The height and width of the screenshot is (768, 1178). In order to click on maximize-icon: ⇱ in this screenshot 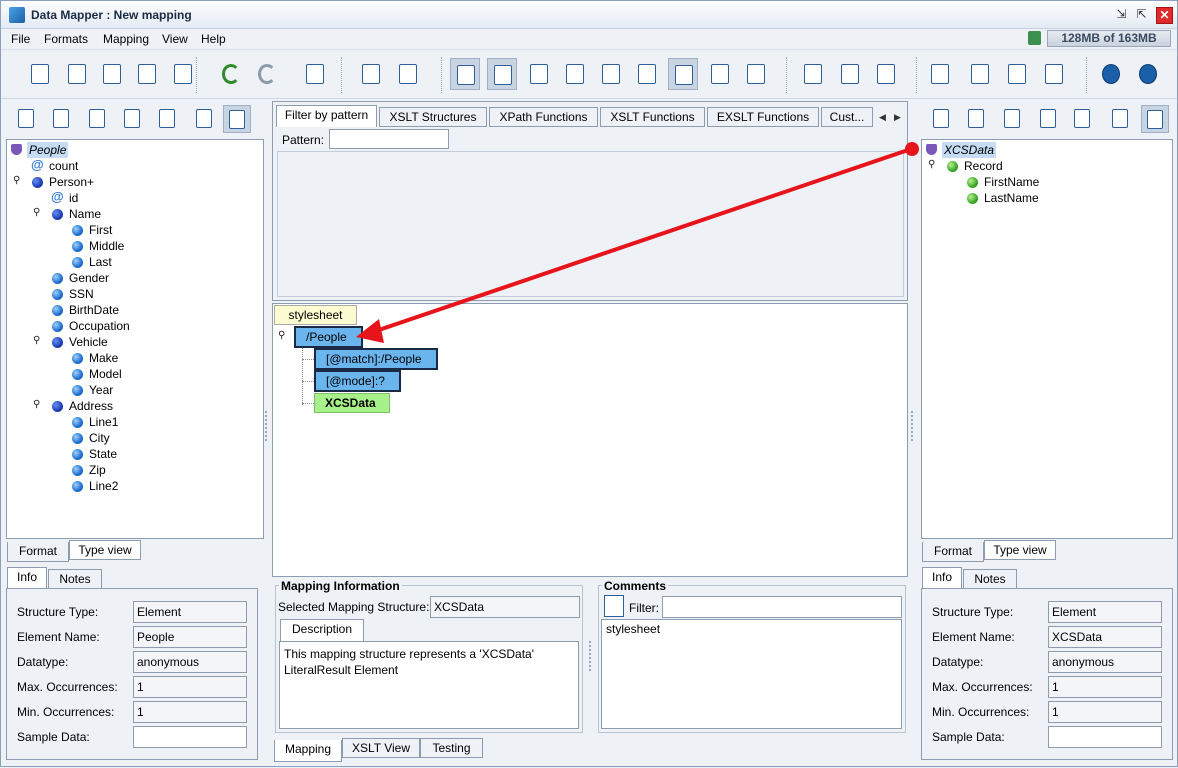, I will do `click(1141, 15)`.